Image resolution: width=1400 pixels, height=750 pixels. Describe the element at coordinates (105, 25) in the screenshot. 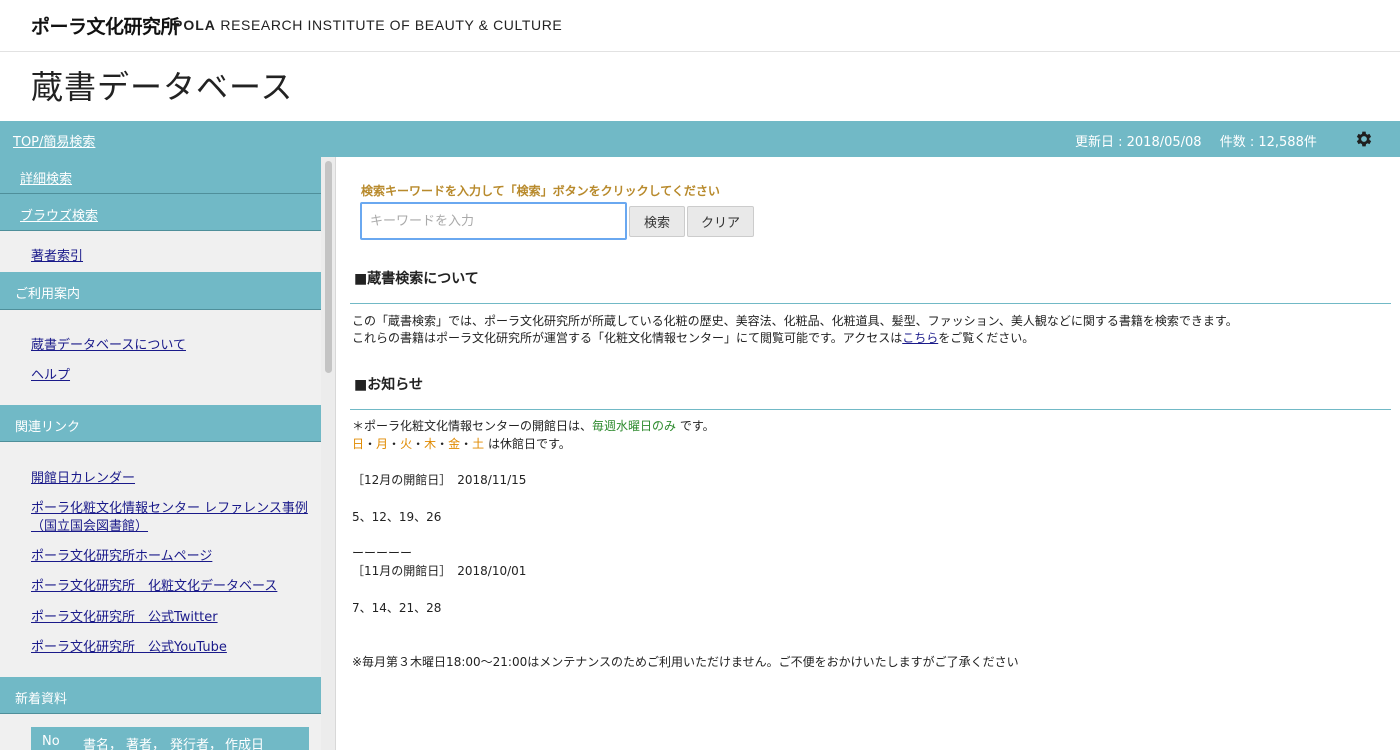

I see `brand-logo-jp: ポーラ文化研究所` at that location.